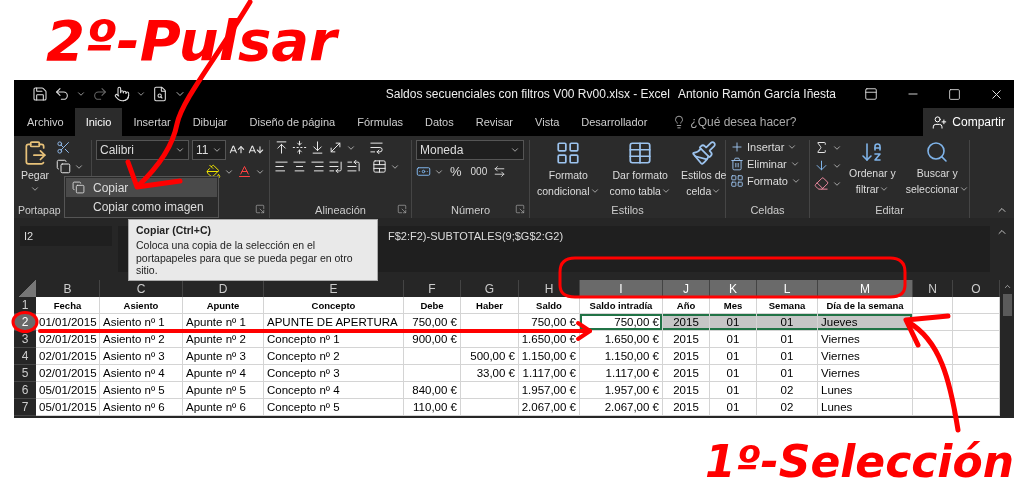  What do you see at coordinates (66, 236) in the screenshot?
I see `name-box: I2` at bounding box center [66, 236].